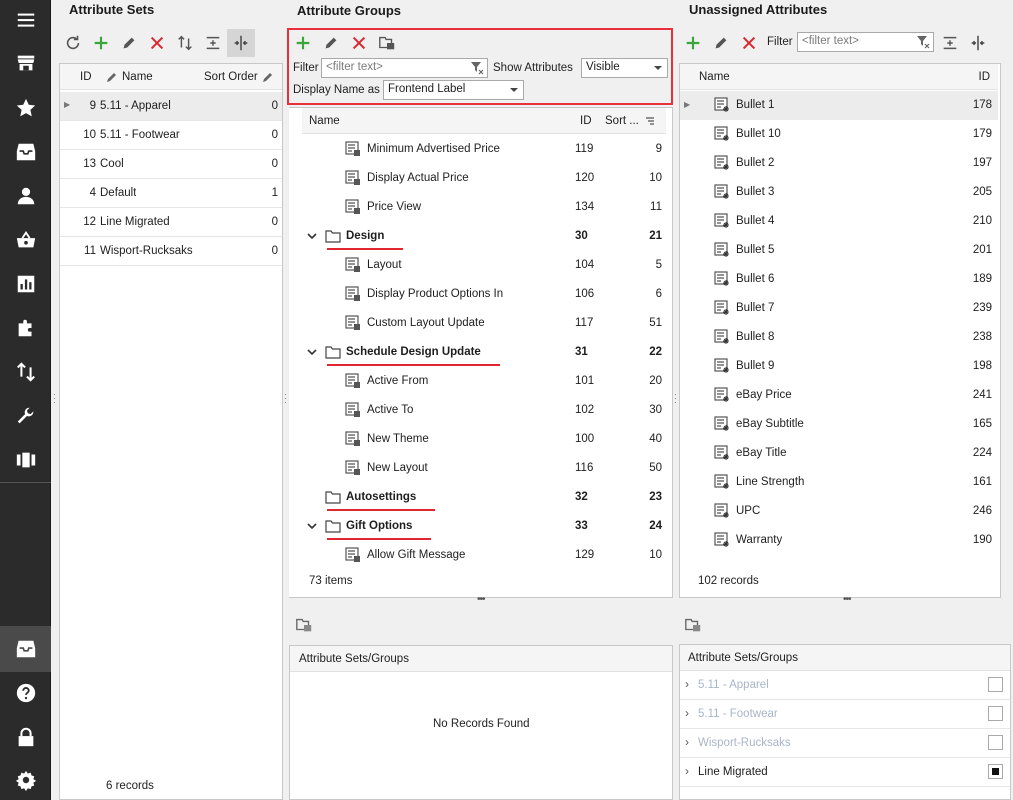 The height and width of the screenshot is (800, 1013). I want to click on table-row: Line Strength 161, so click(839, 482).